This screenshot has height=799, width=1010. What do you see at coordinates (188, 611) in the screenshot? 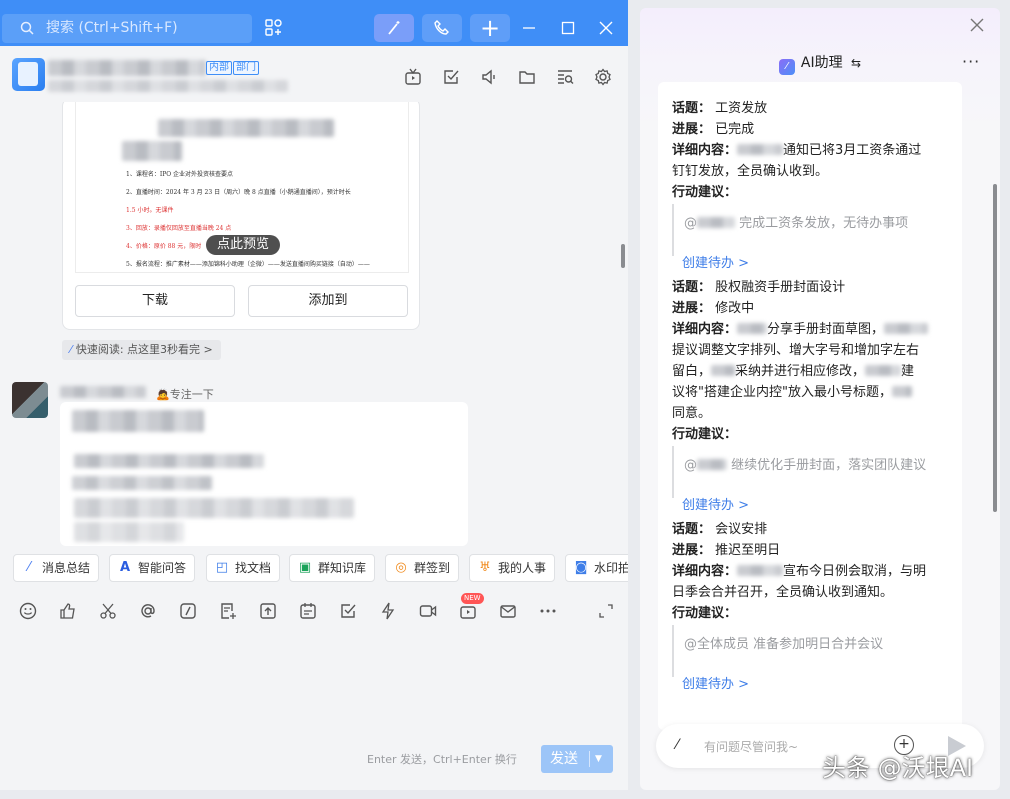
I see `command-button` at bounding box center [188, 611].